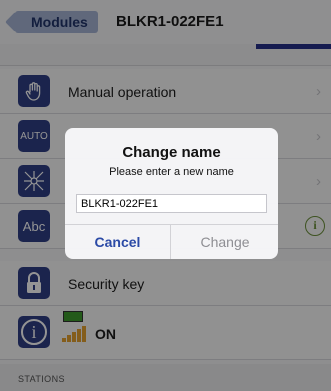 The image size is (331, 391). What do you see at coordinates (118, 242) in the screenshot?
I see `cancel-button: Cancel` at bounding box center [118, 242].